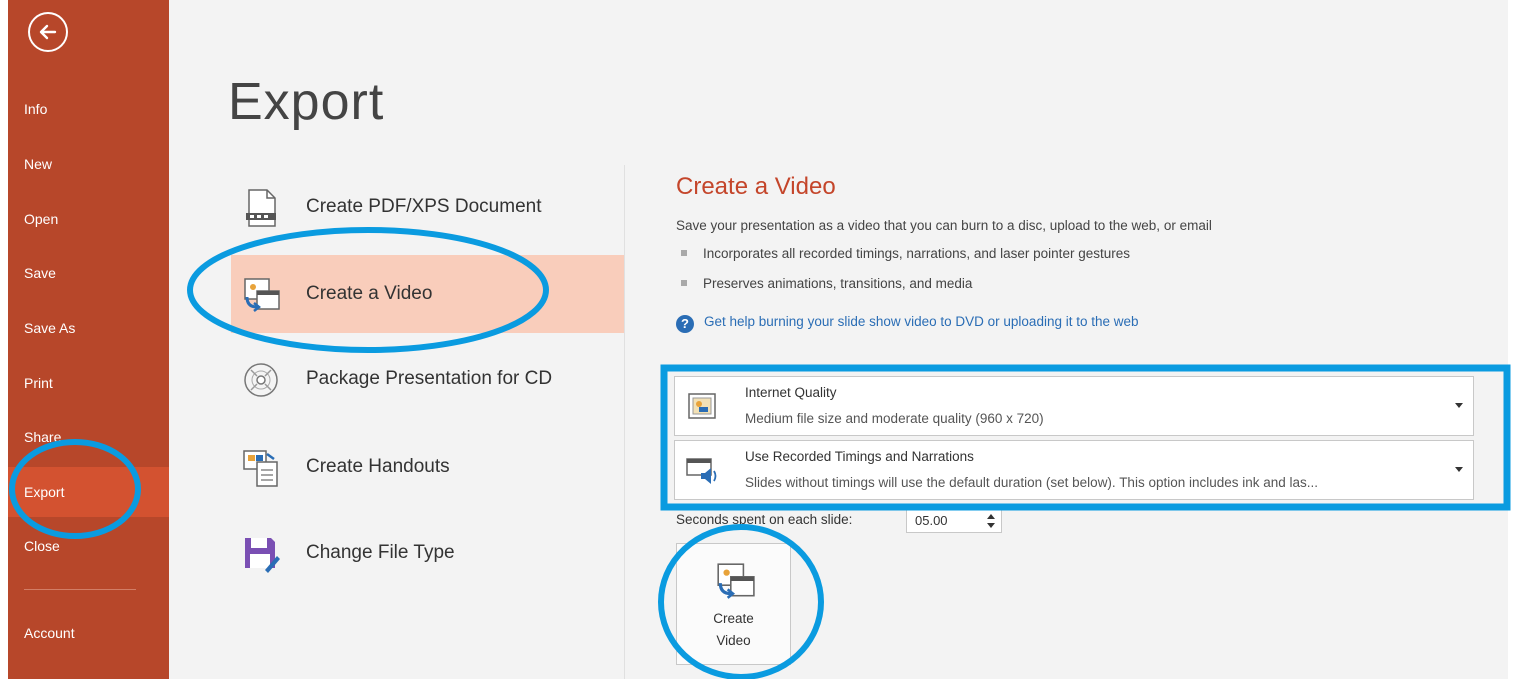 The image size is (1513, 679). What do you see at coordinates (931, 520) in the screenshot?
I see `seconds-value: 05.00` at bounding box center [931, 520].